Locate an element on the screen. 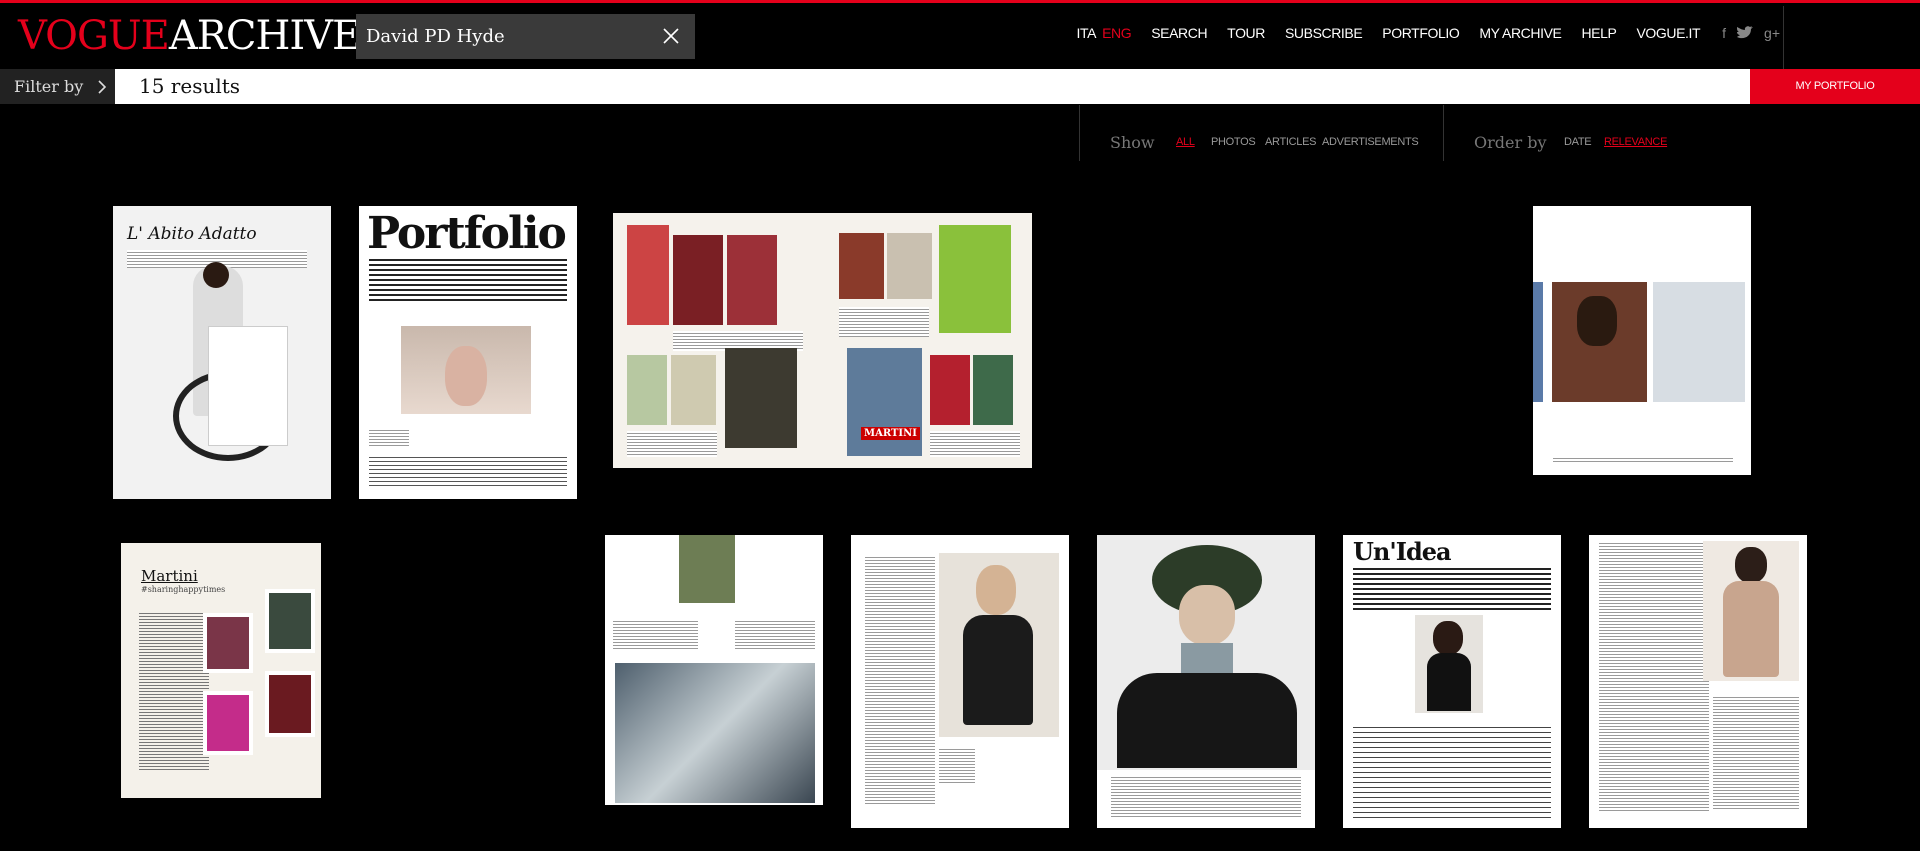 The height and width of the screenshot is (851, 1920). facebook-icon: f is located at coordinates (1724, 33).